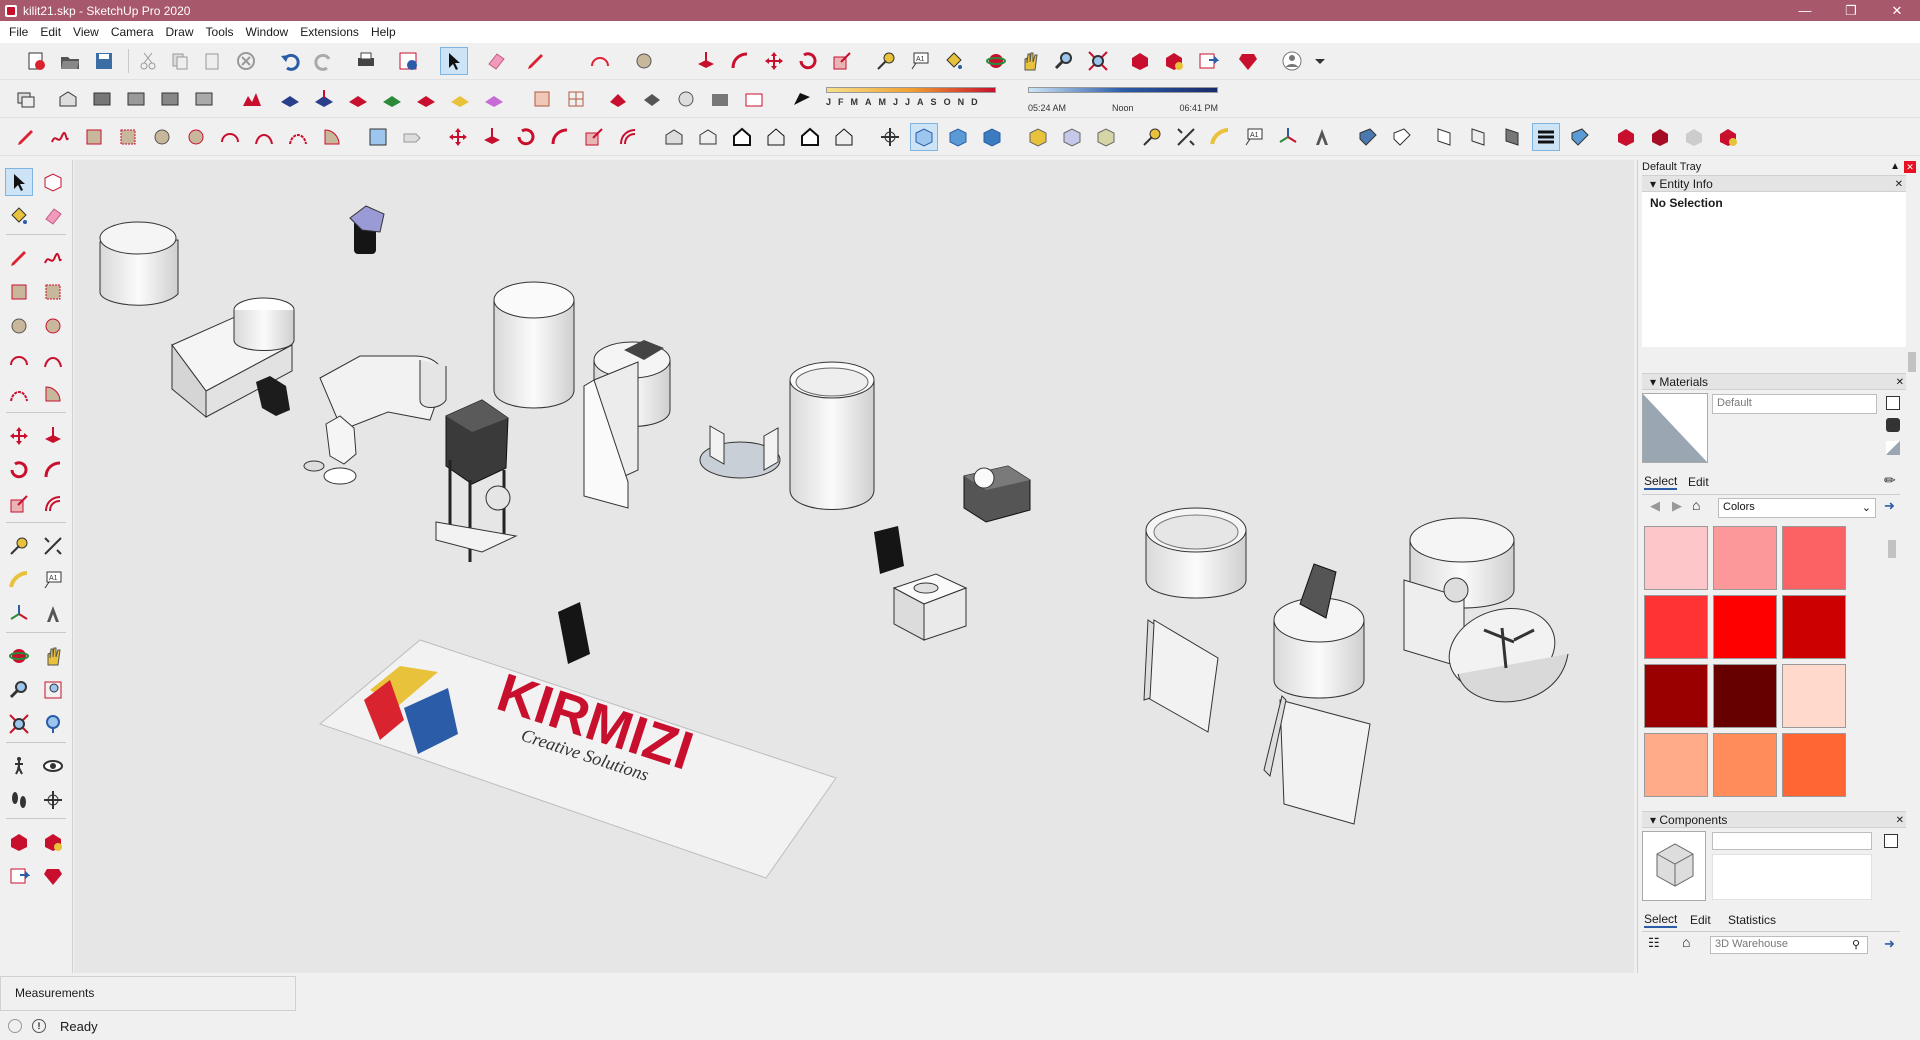 This screenshot has width=1920, height=1040. Describe the element at coordinates (426, 99) in the screenshot. I see `flip-edge-button` at that location.